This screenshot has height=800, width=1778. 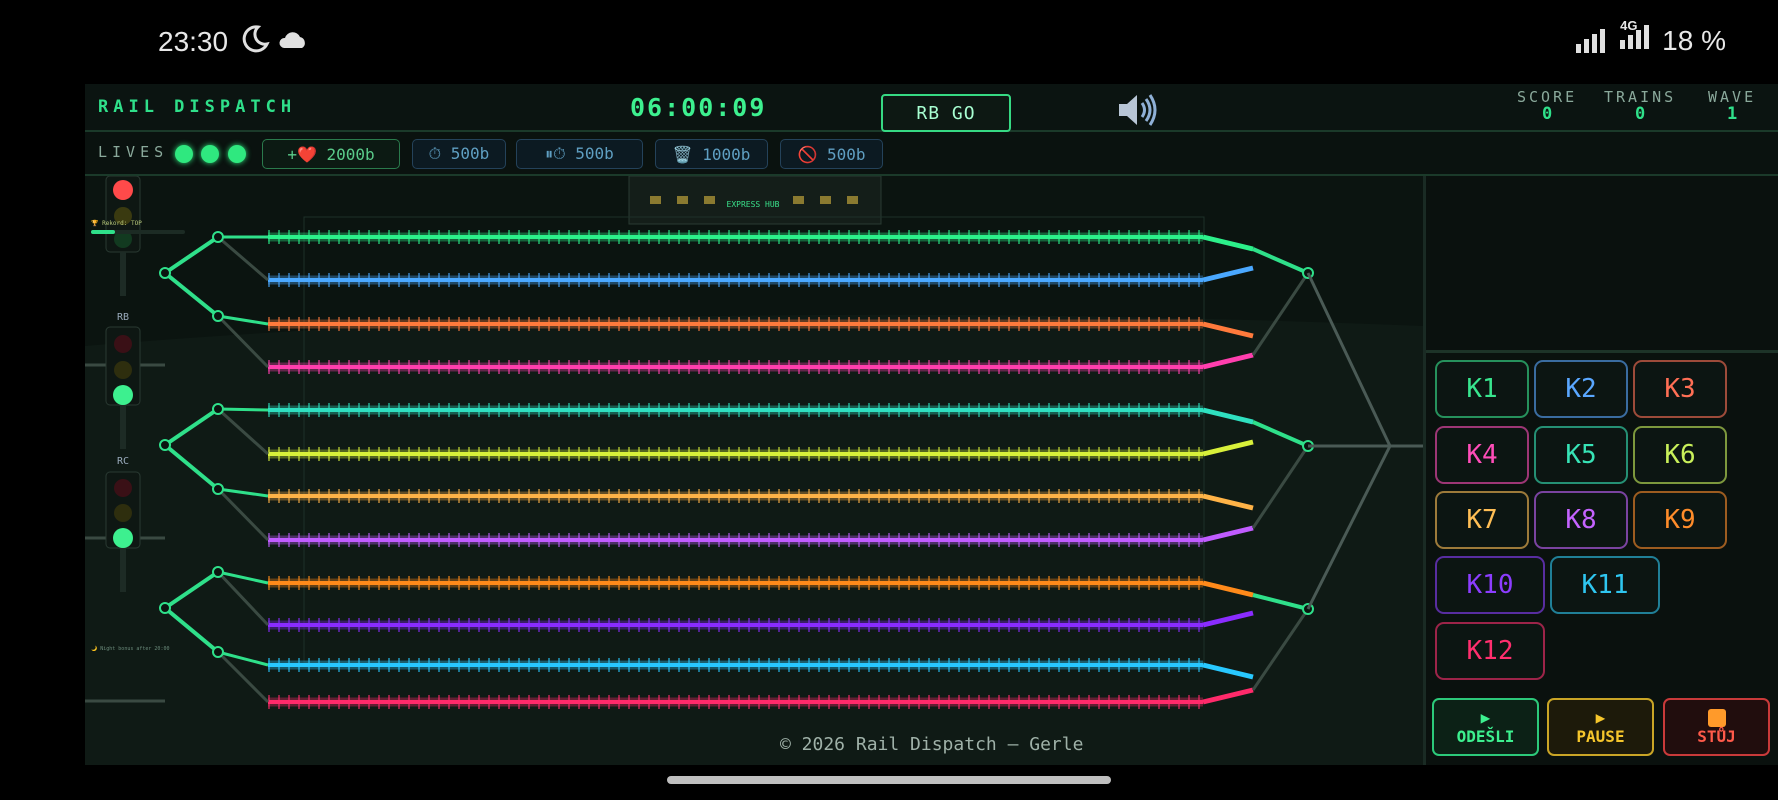 What do you see at coordinates (1680, 520) in the screenshot?
I see `track-button-k9: K9` at bounding box center [1680, 520].